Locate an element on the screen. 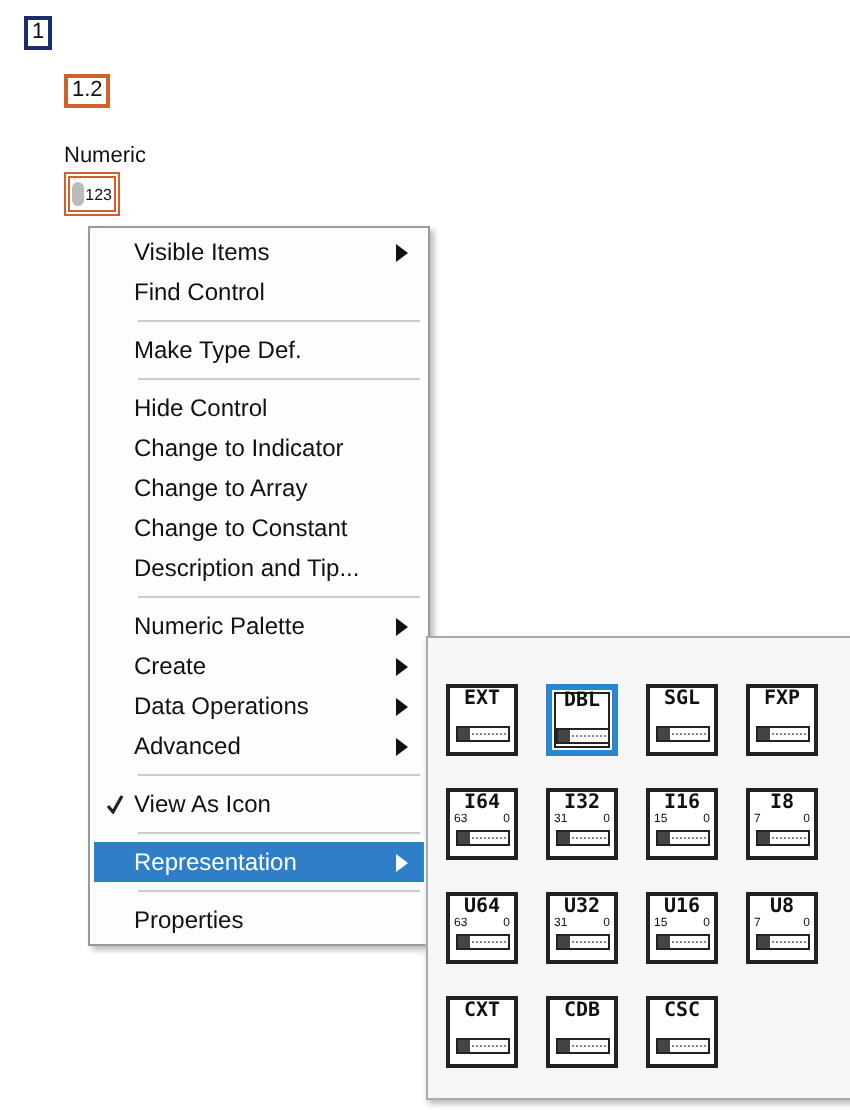 Image resolution: width=850 pixels, height=1110 pixels. menu-item: Make Type Def. is located at coordinates (259, 350).